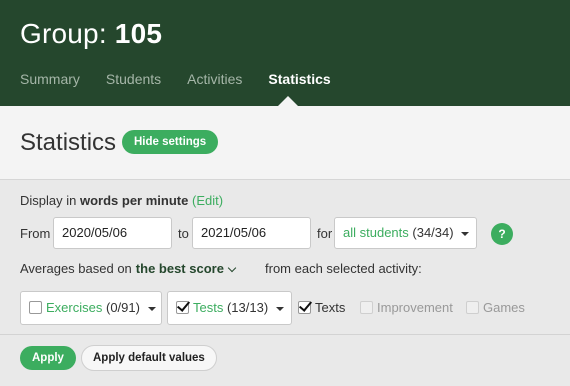 Image resolution: width=570 pixels, height=386 pixels. What do you see at coordinates (433, 232) in the screenshot?
I see `students-select-count: (34/34)` at bounding box center [433, 232].